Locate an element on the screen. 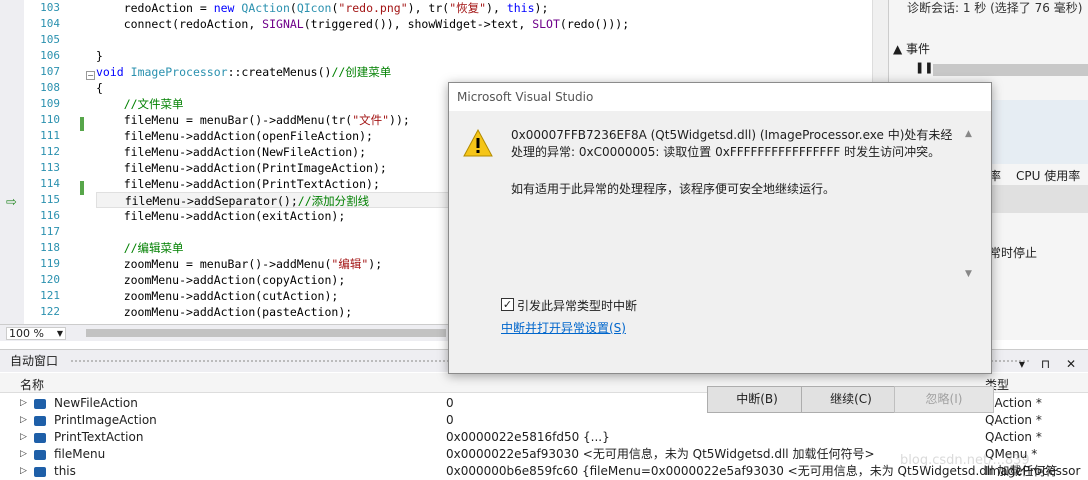 Image resolution: width=1088 pixels, height=480 pixels. scroll-up-icon: ▲ is located at coordinates (968, 134).